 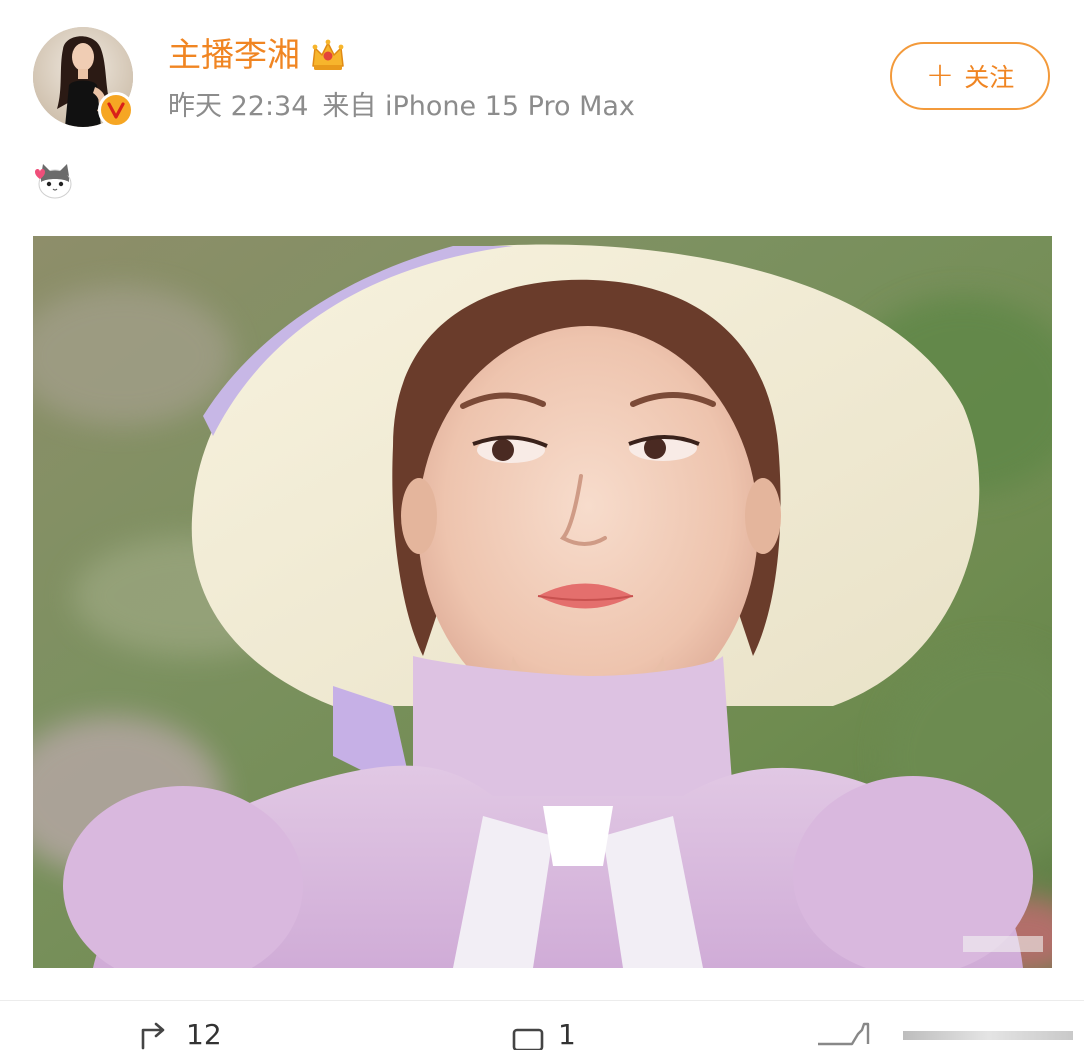 I want to click on post-meta: 昨天 22:34 来自 iPhone 15 Pro Max, so click(x=401, y=107).